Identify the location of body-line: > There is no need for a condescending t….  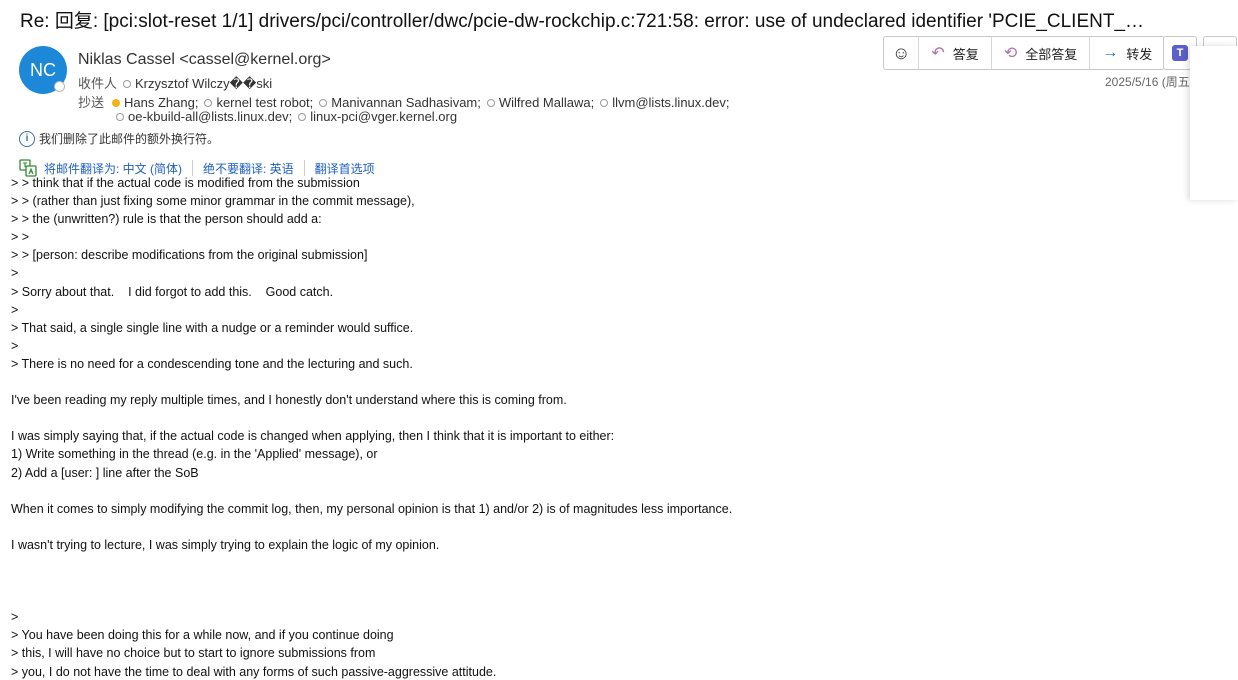
(212, 363).